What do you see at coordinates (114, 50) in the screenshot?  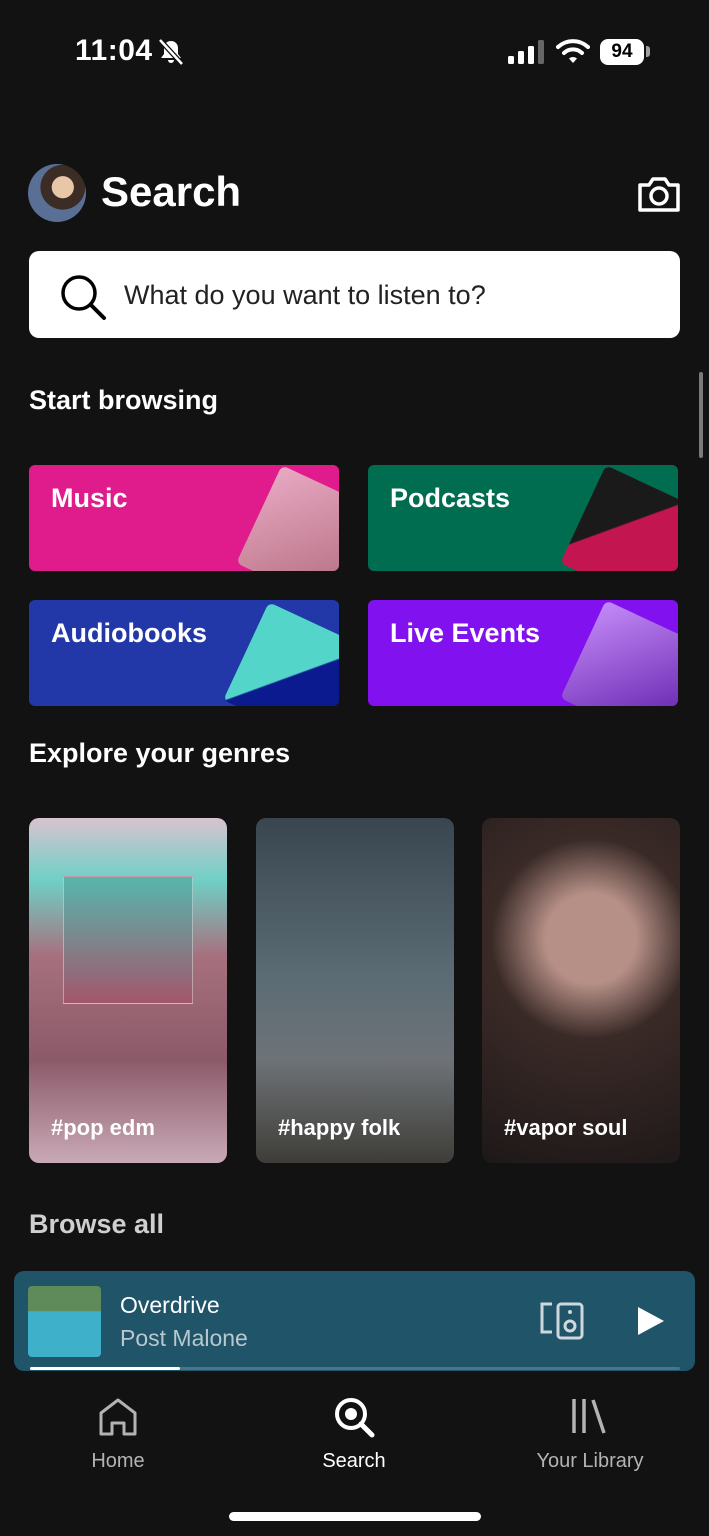 I see `status-time: 11:04` at bounding box center [114, 50].